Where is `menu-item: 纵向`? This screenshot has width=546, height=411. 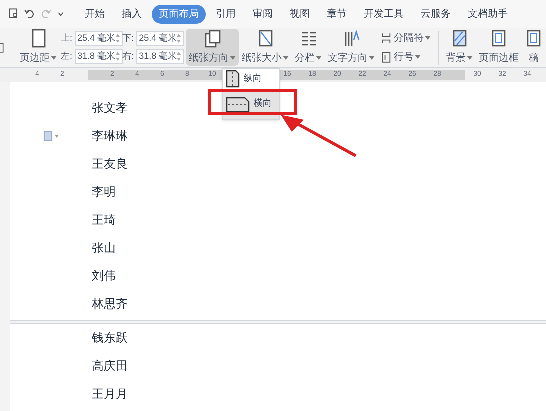 menu-item: 纵向 is located at coordinates (251, 79).